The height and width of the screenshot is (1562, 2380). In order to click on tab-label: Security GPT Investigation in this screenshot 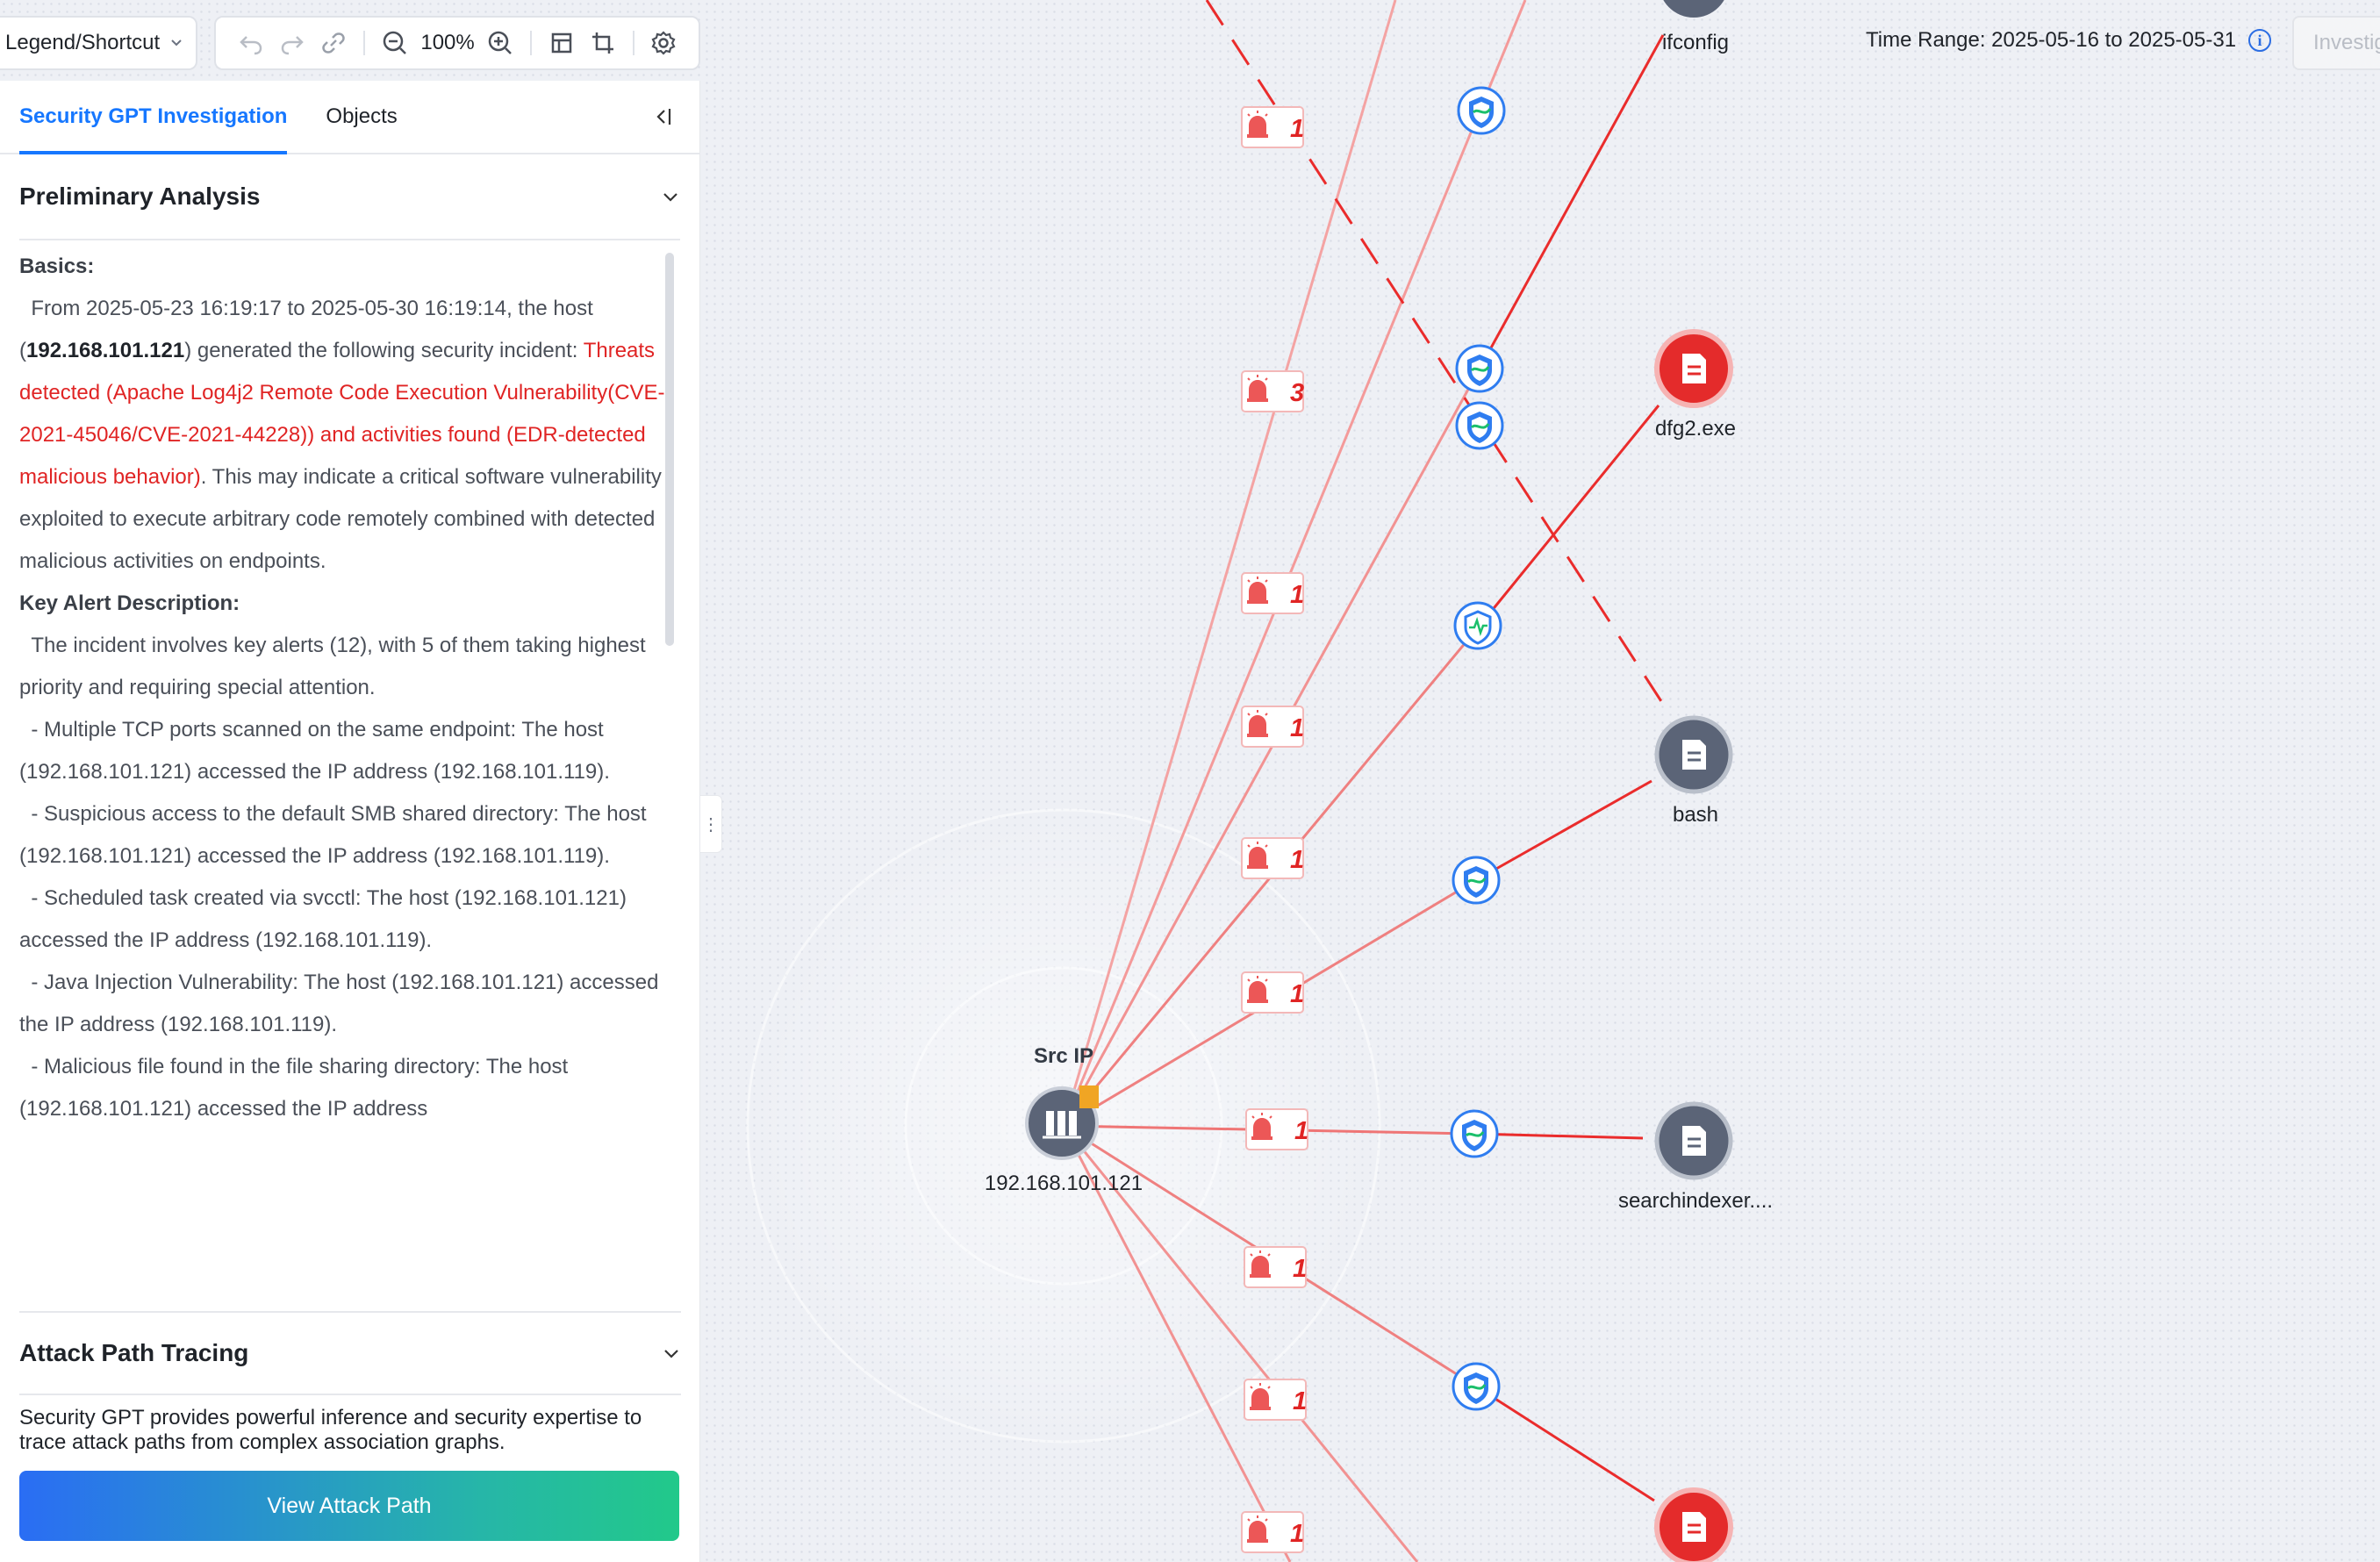, I will do `click(153, 116)`.